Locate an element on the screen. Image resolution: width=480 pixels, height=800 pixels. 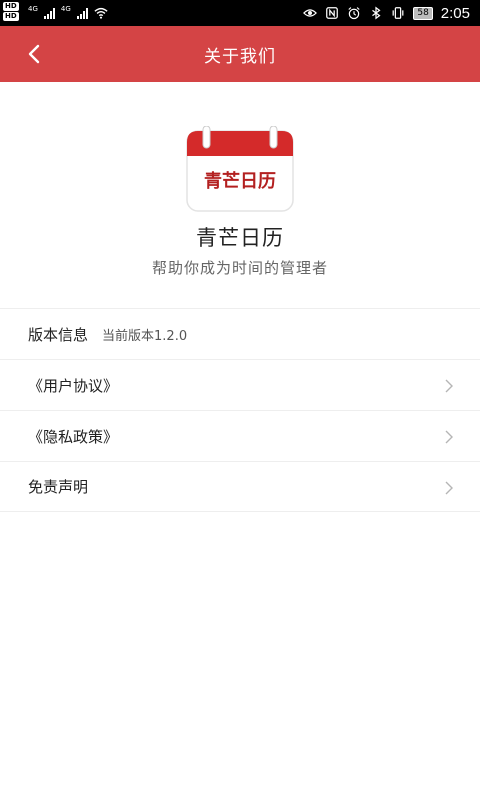
app-name: 青芒日历 is located at coordinates (240, 238).